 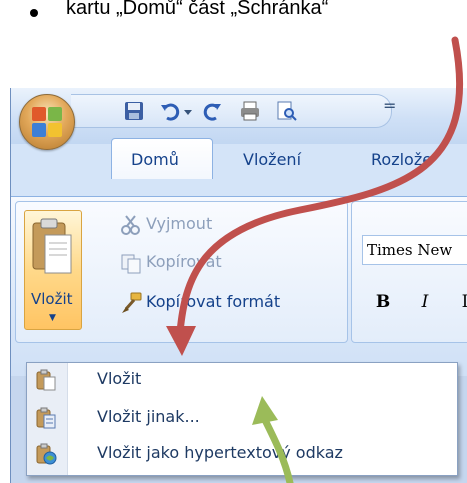 What do you see at coordinates (212, 111) in the screenshot?
I see `redo-icon` at bounding box center [212, 111].